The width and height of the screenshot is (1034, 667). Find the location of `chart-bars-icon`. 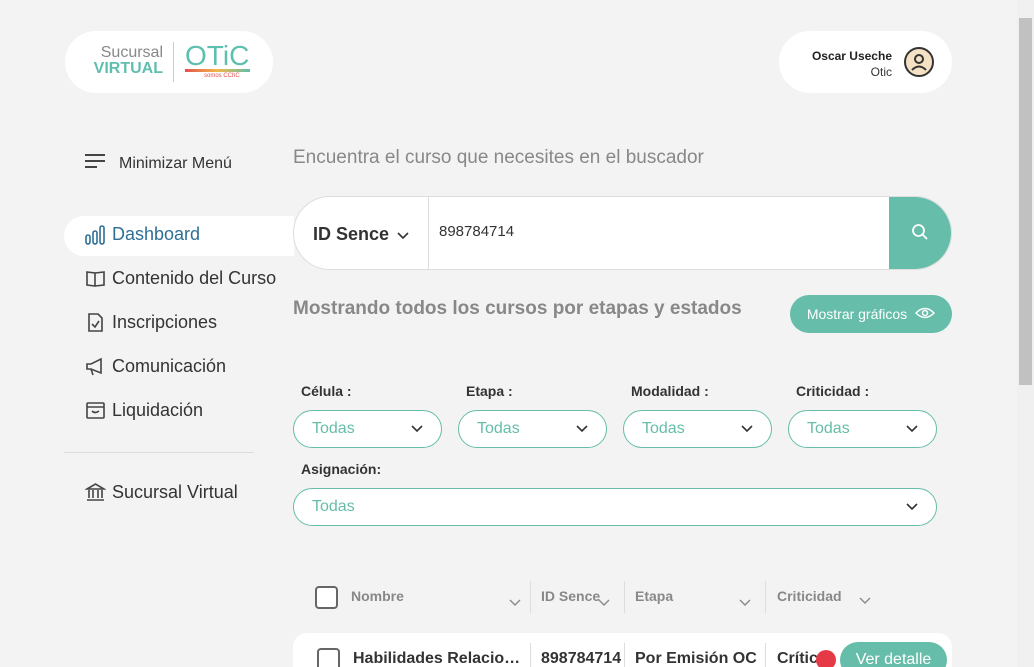

chart-bars-icon is located at coordinates (95, 234).